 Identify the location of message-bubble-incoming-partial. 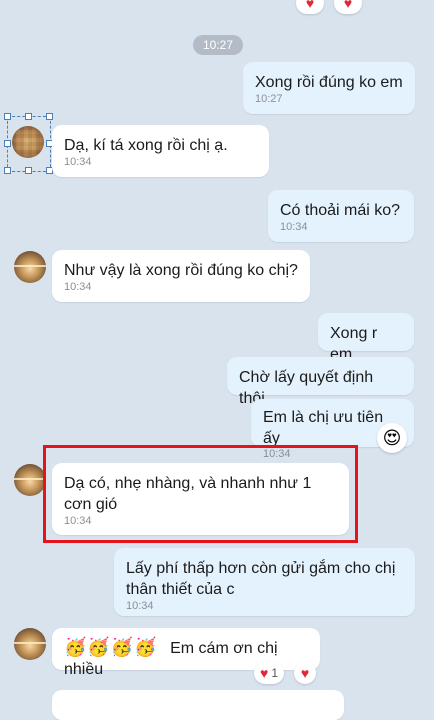
(198, 705).